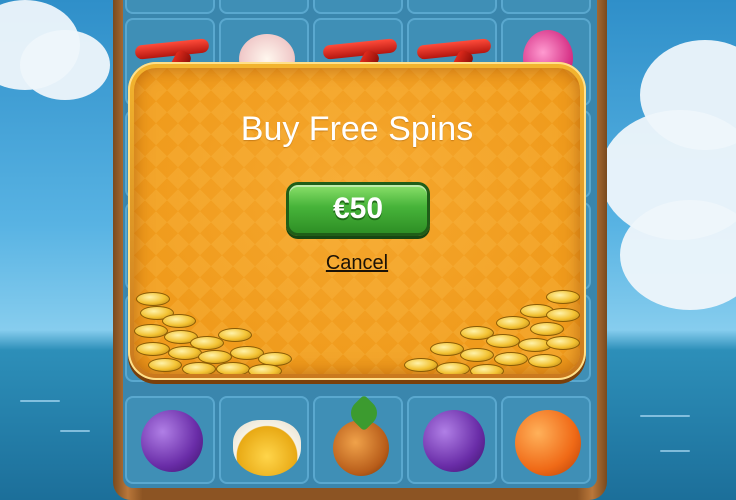 The width and height of the screenshot is (736, 500). I want to click on orange-symbol, so click(548, 443).